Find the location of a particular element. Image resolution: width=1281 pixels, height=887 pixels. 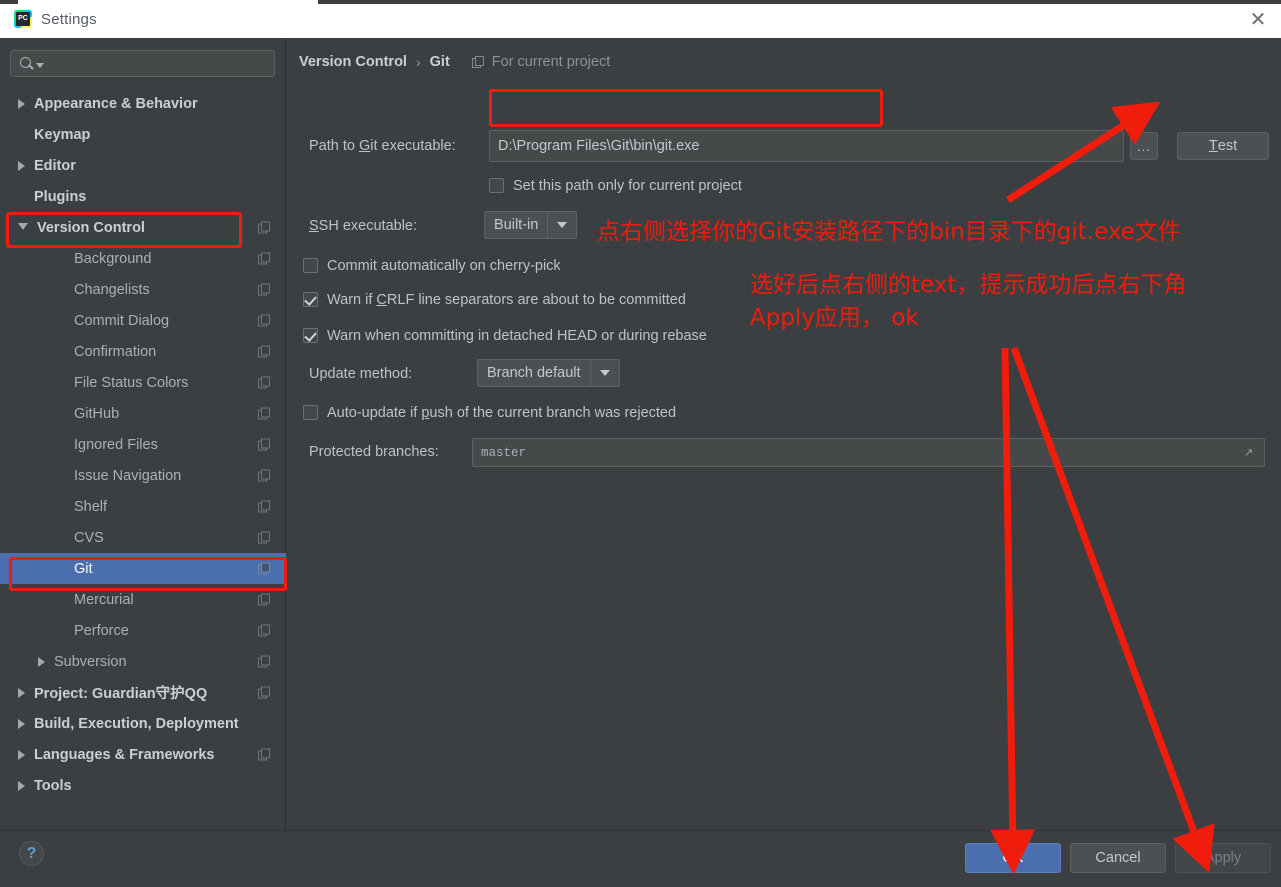

sidebar-item-github: GitHub is located at coordinates (143, 413).